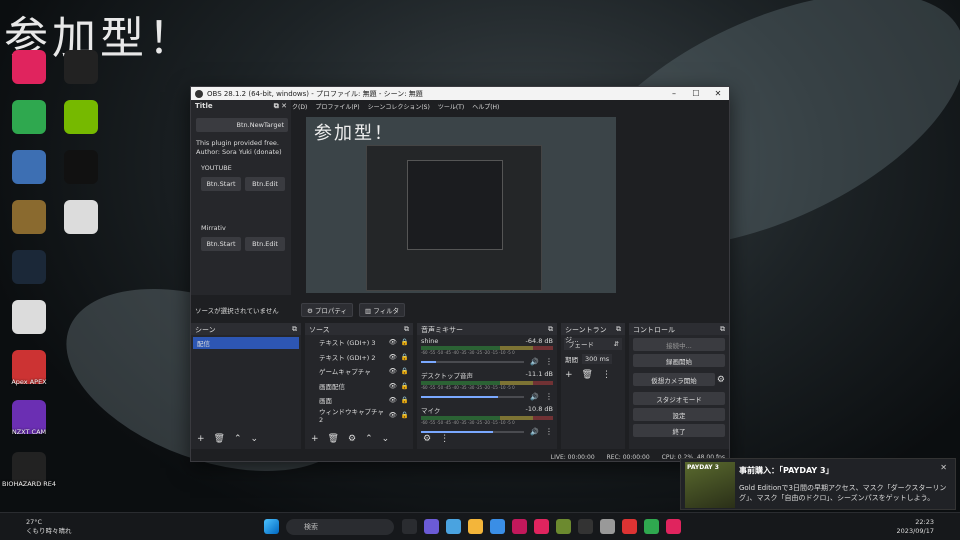 The height and width of the screenshot is (540, 960). What do you see at coordinates (679, 398) in the screenshot?
I see `studio-mode-button: スタジオモード` at bounding box center [679, 398].